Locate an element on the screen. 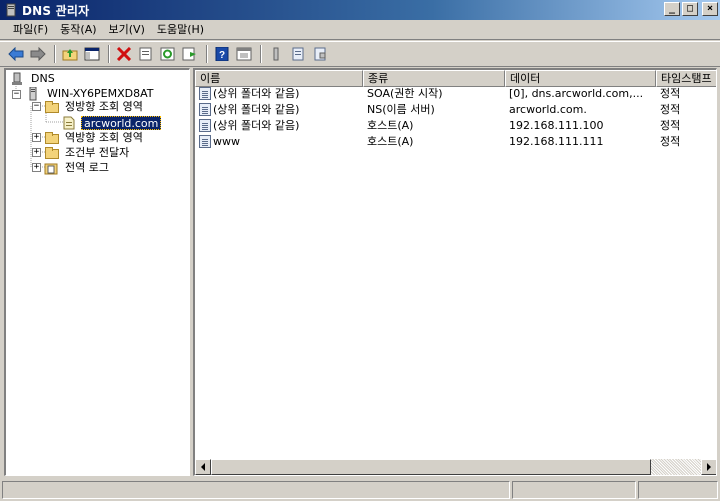  tree-node-dns: DNS is located at coordinates (33, 78).